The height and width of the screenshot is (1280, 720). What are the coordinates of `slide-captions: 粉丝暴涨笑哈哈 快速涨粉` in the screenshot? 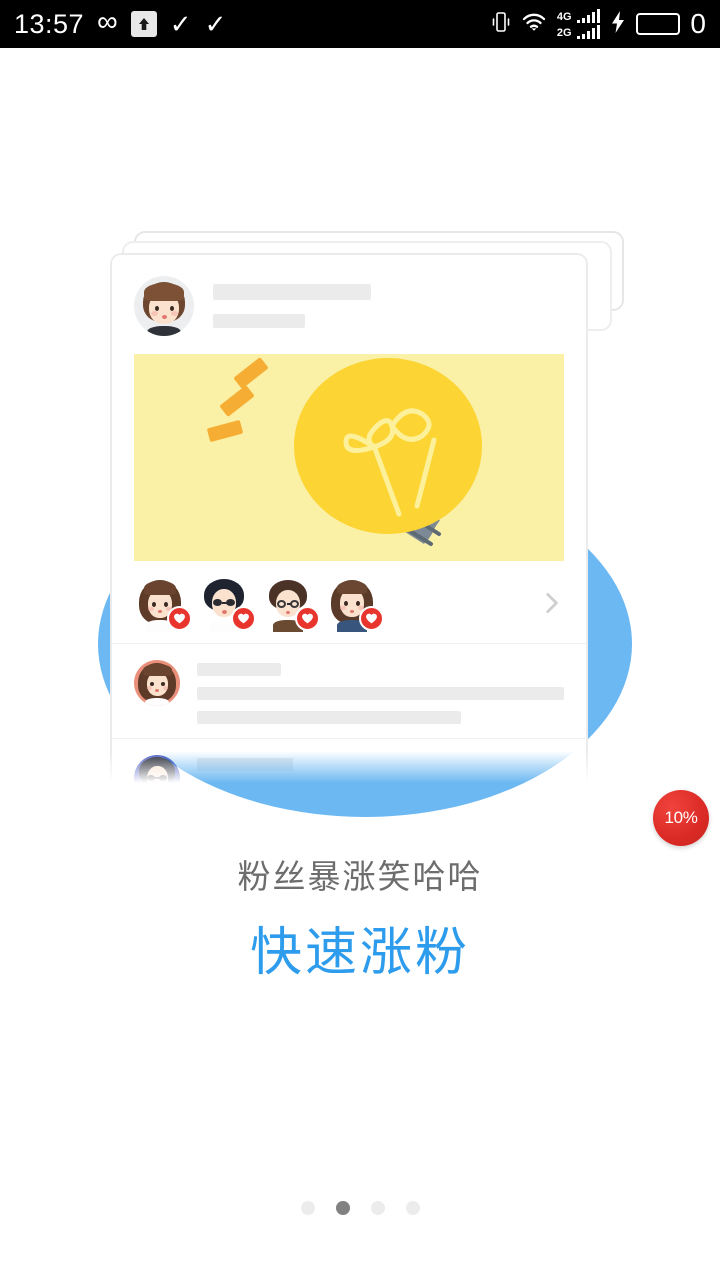 It's located at (360, 921).